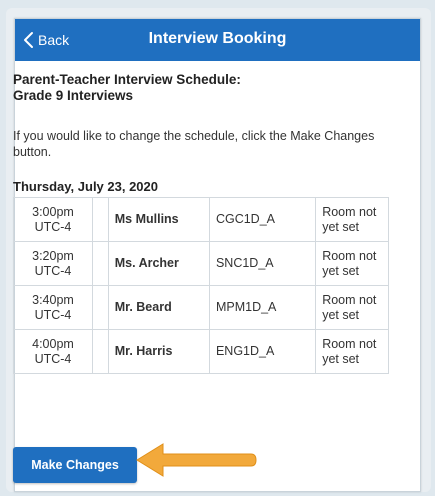  I want to click on schedule-title-line1: Parent-Teacher Interview Schedule:, so click(127, 79).